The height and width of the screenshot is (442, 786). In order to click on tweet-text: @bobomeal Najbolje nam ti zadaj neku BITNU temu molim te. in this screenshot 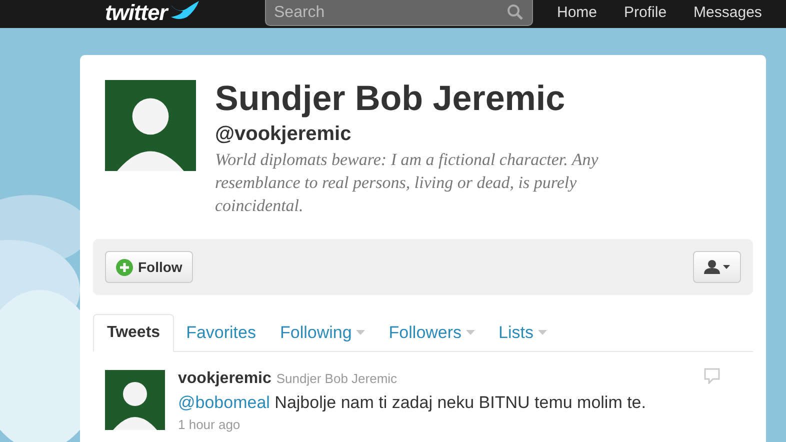, I will do `click(412, 403)`.